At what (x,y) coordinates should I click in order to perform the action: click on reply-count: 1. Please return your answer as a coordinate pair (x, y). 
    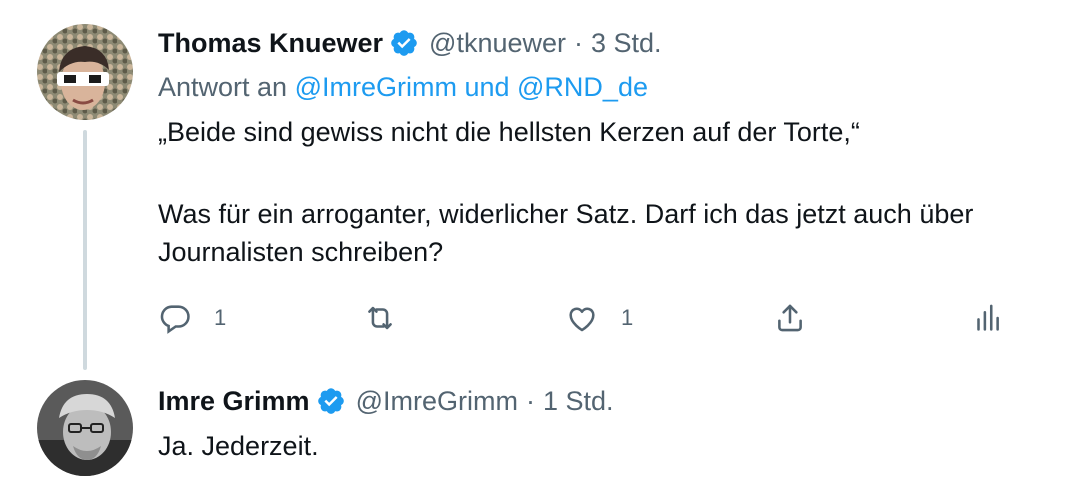
    Looking at the image, I should click on (220, 317).